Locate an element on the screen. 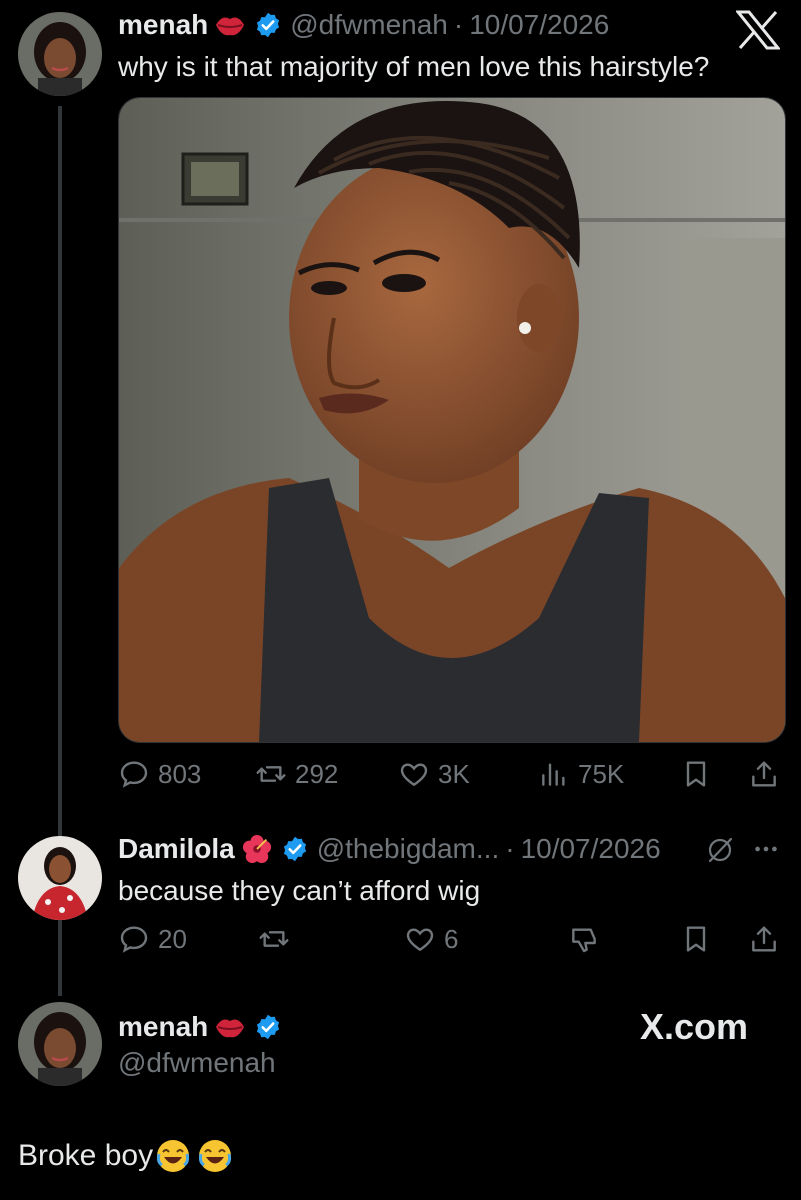  downvote-button is located at coordinates (584, 939).